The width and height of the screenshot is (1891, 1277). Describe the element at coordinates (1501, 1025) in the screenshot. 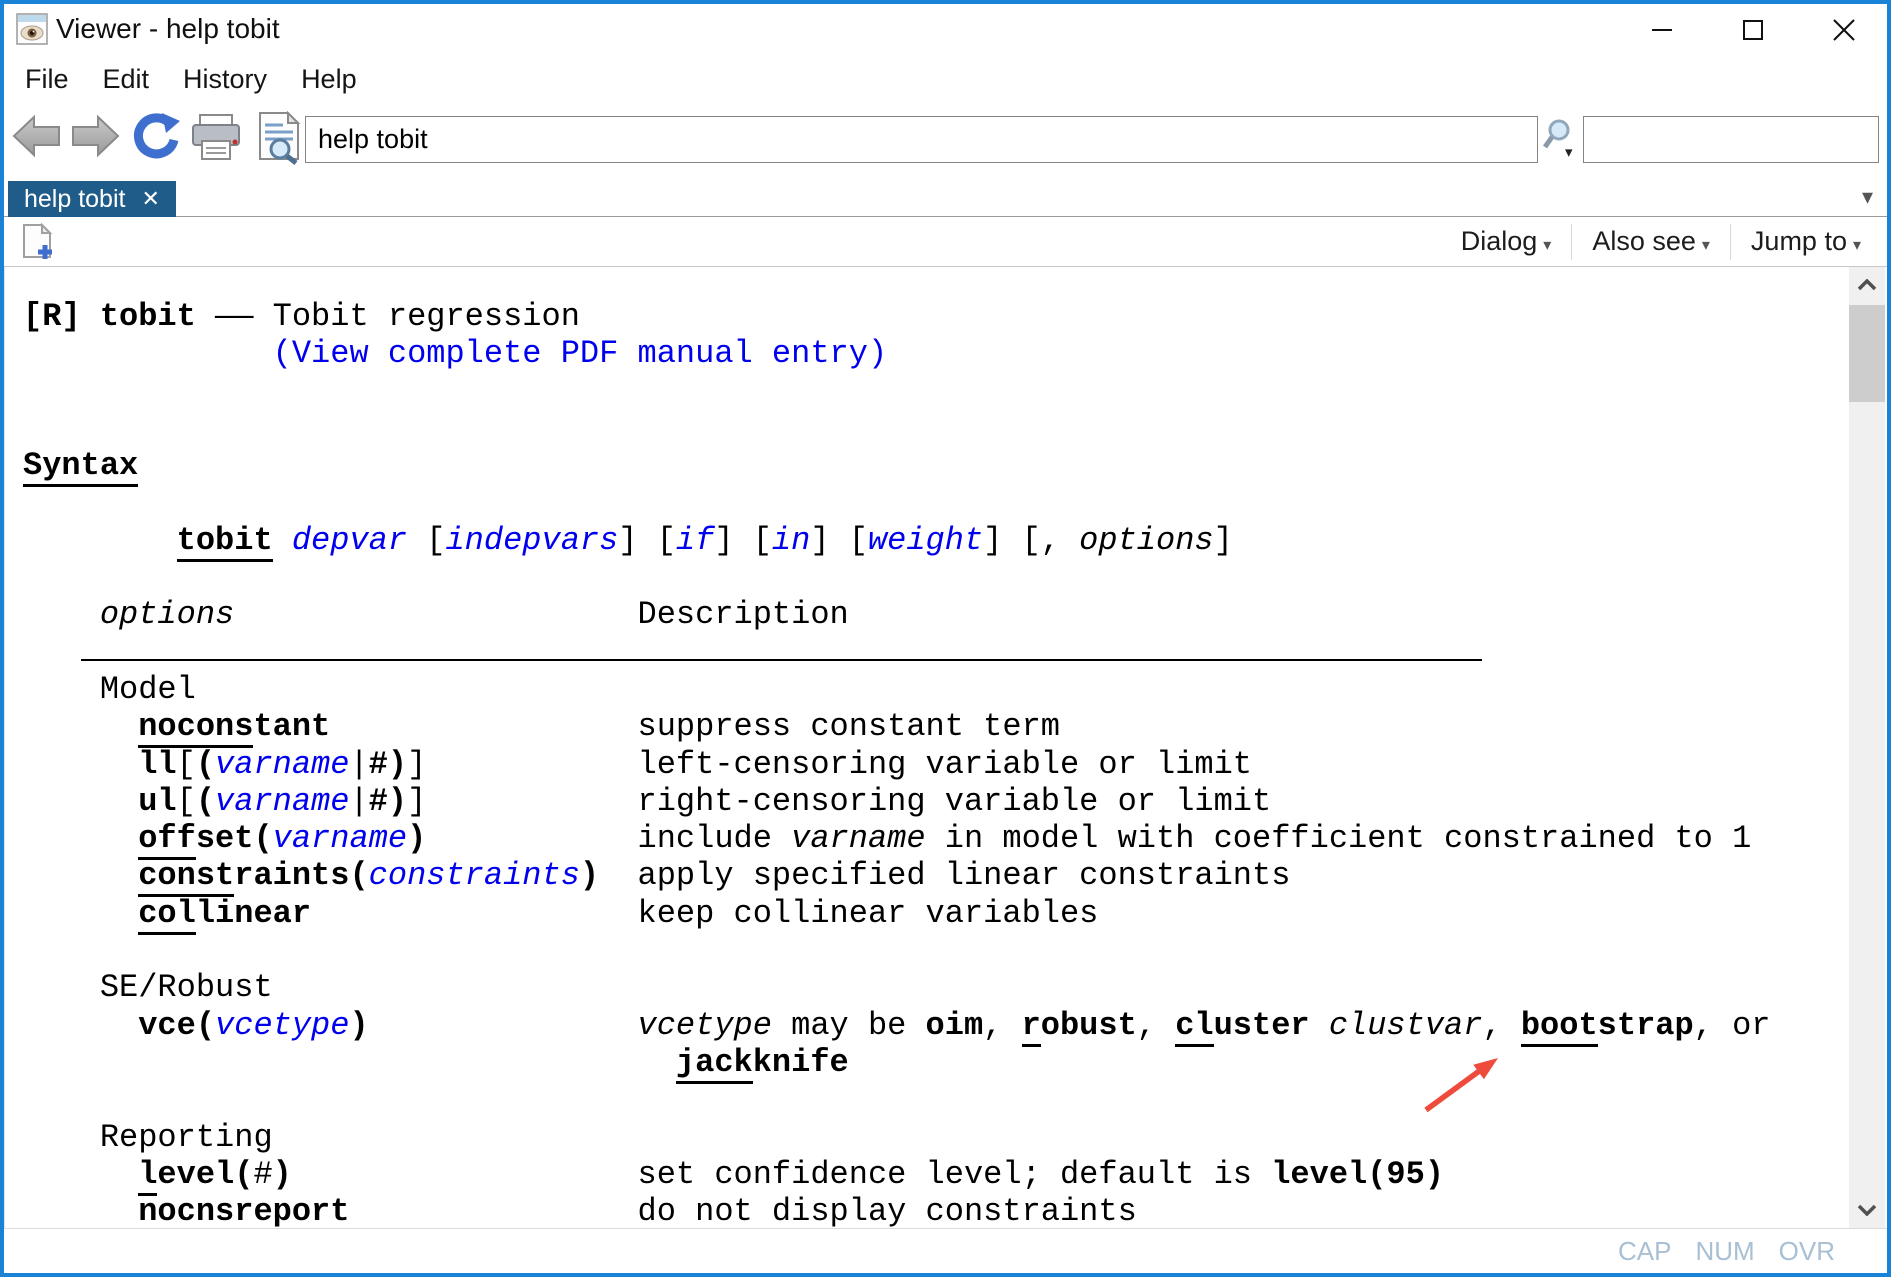

I see `help-text-segment: ,` at that location.